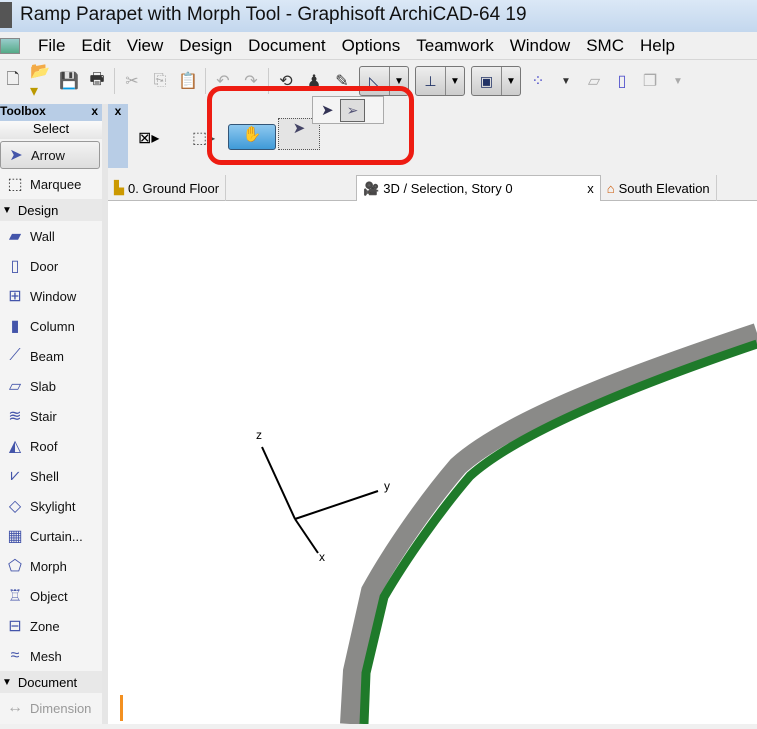 Image resolution: width=757 pixels, height=729 pixels. What do you see at coordinates (15, 446) in the screenshot?
I see `roof-icon: ◭` at bounding box center [15, 446].